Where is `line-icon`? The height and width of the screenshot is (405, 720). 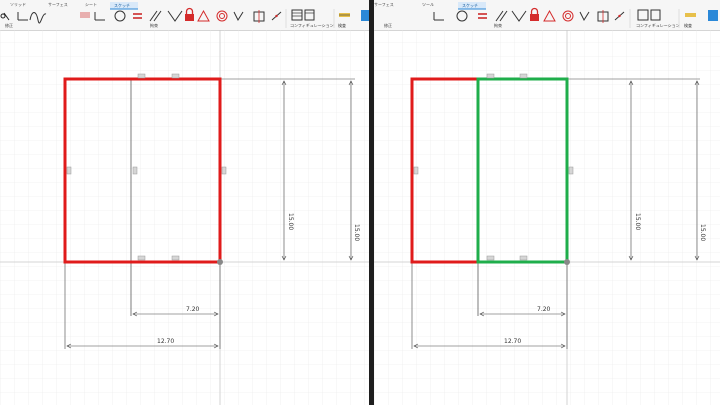 line-icon is located at coordinates (22, 16).